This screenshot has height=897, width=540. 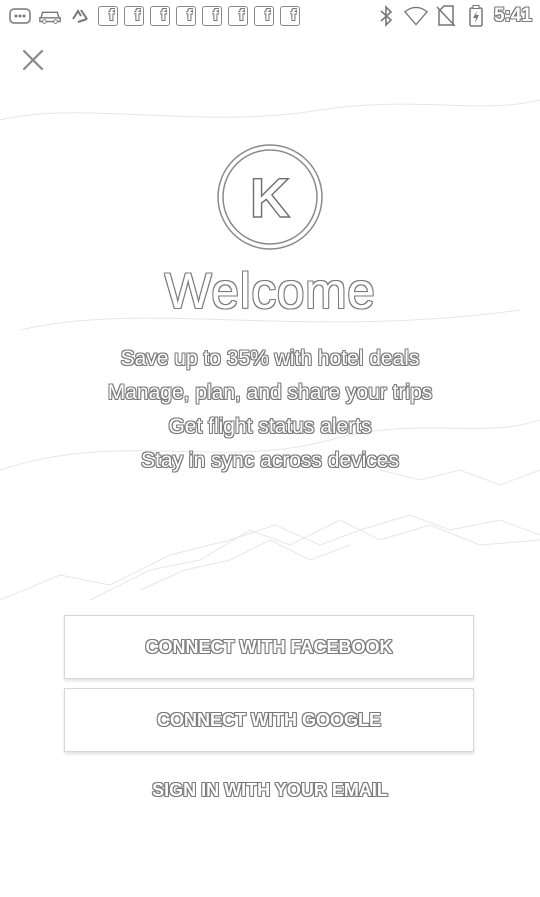 I want to click on connect-facebook-button: CONNECT WITH FACEBOOK, so click(x=269, y=647).